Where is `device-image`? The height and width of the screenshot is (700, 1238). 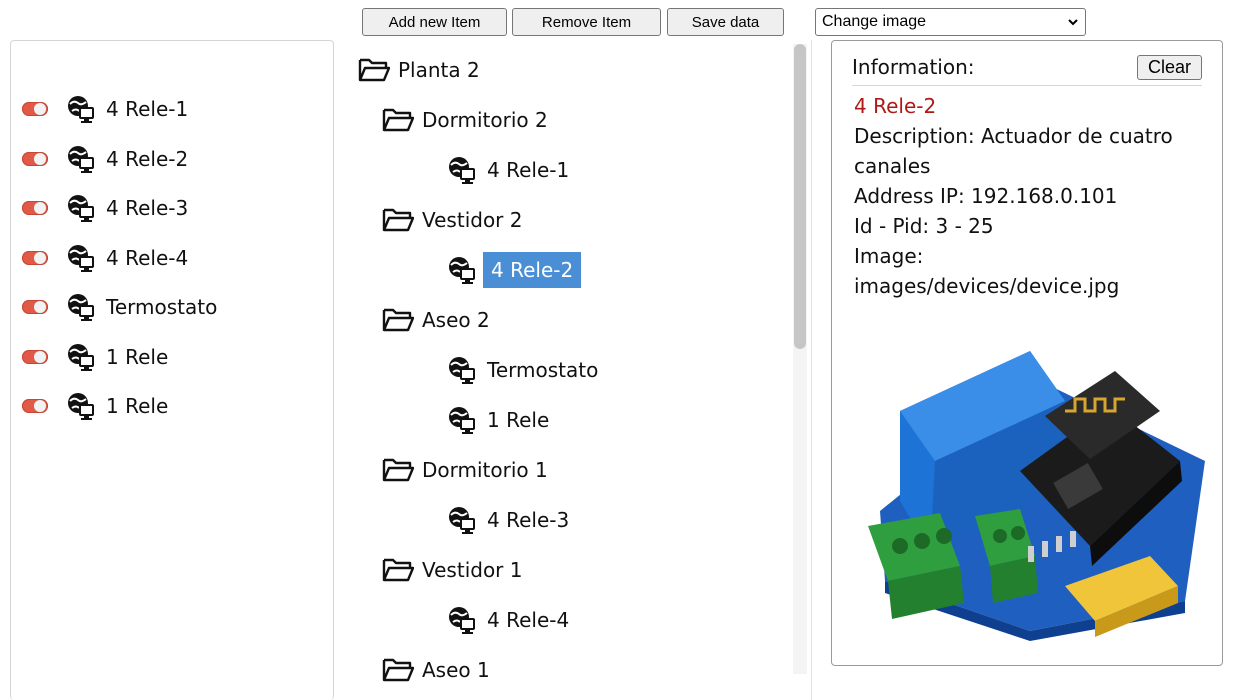 device-image is located at coordinates (1036, 496).